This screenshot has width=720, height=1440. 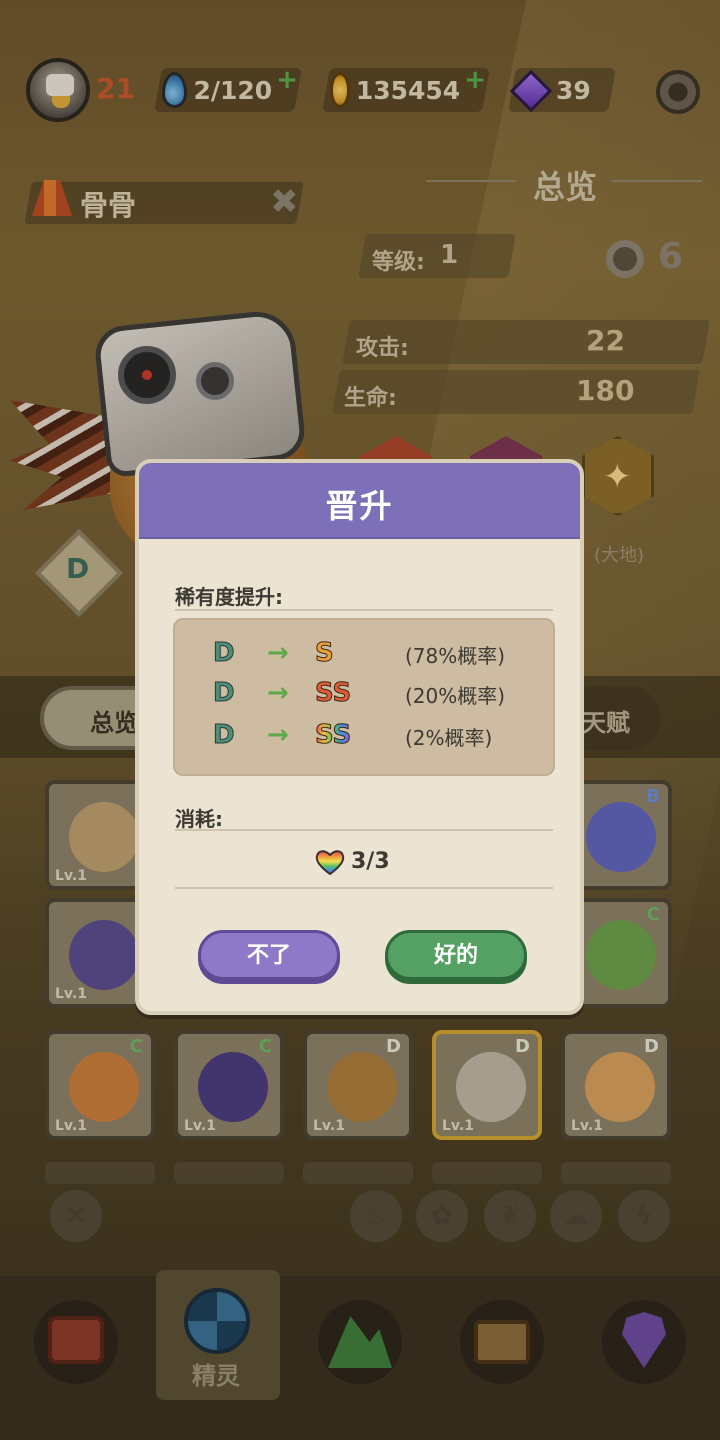 I want to click on odds-row: D → SS (2%概率), so click(x=364, y=738).